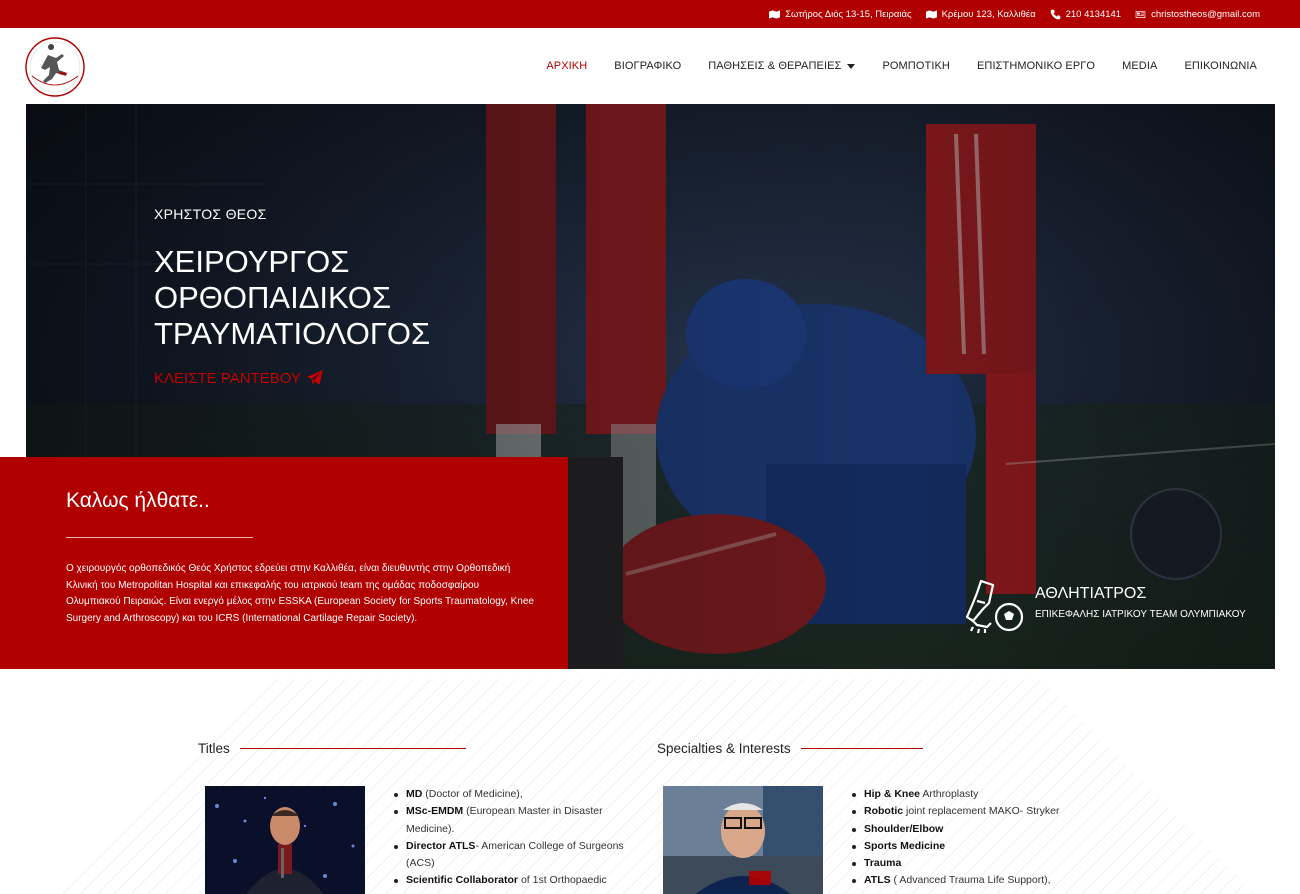 The image size is (1300, 894). I want to click on welcome-side-strip, so click(595, 563).